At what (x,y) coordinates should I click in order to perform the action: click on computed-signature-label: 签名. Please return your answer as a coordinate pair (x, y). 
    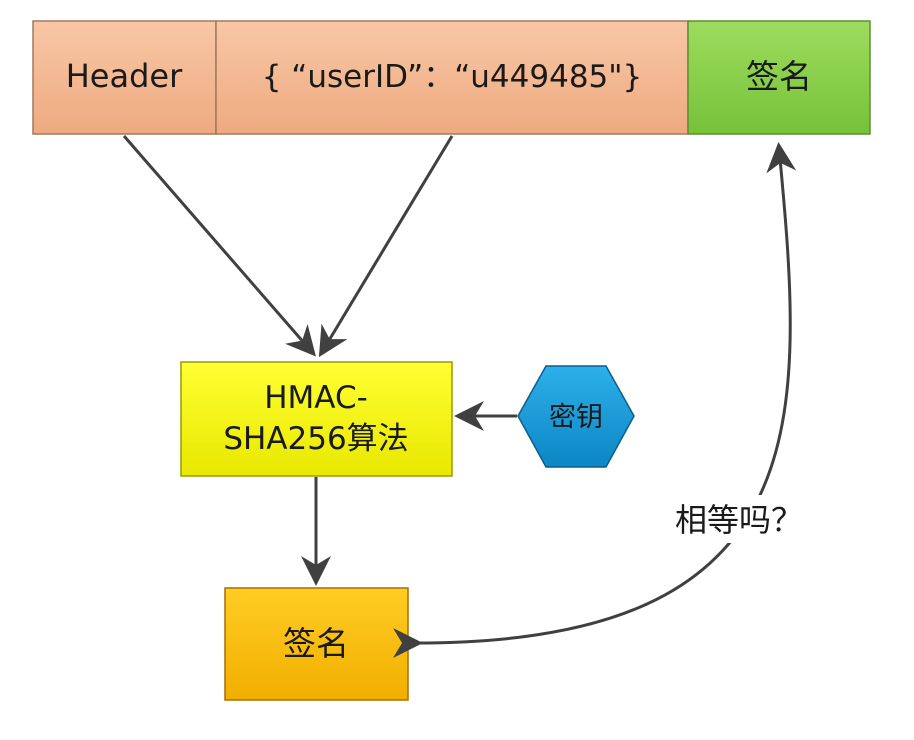
    Looking at the image, I should click on (316, 643).